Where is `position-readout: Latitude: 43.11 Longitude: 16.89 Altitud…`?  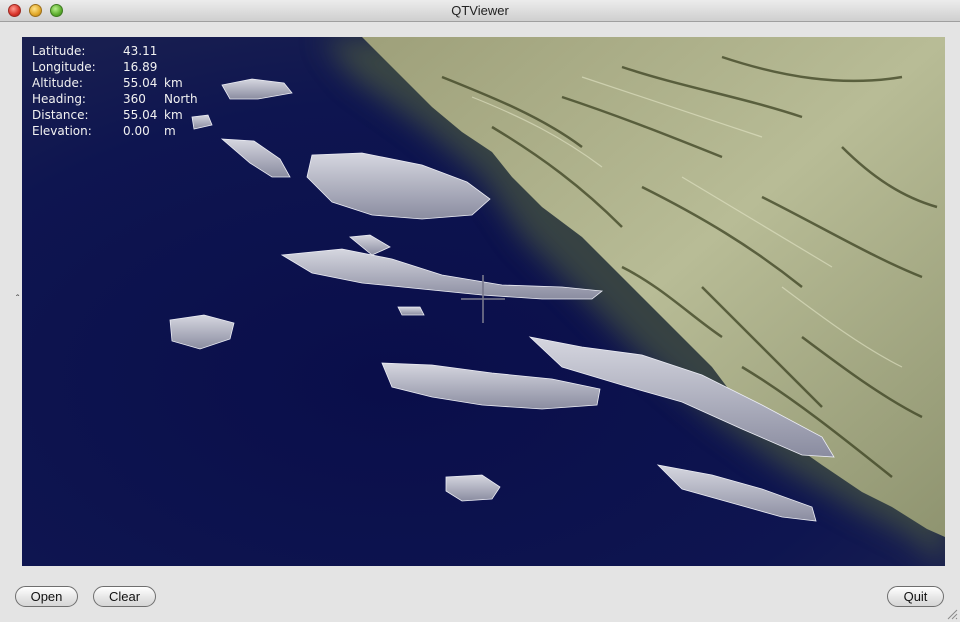 position-readout: Latitude: 43.11 Longitude: 16.89 Altitud… is located at coordinates (115, 91).